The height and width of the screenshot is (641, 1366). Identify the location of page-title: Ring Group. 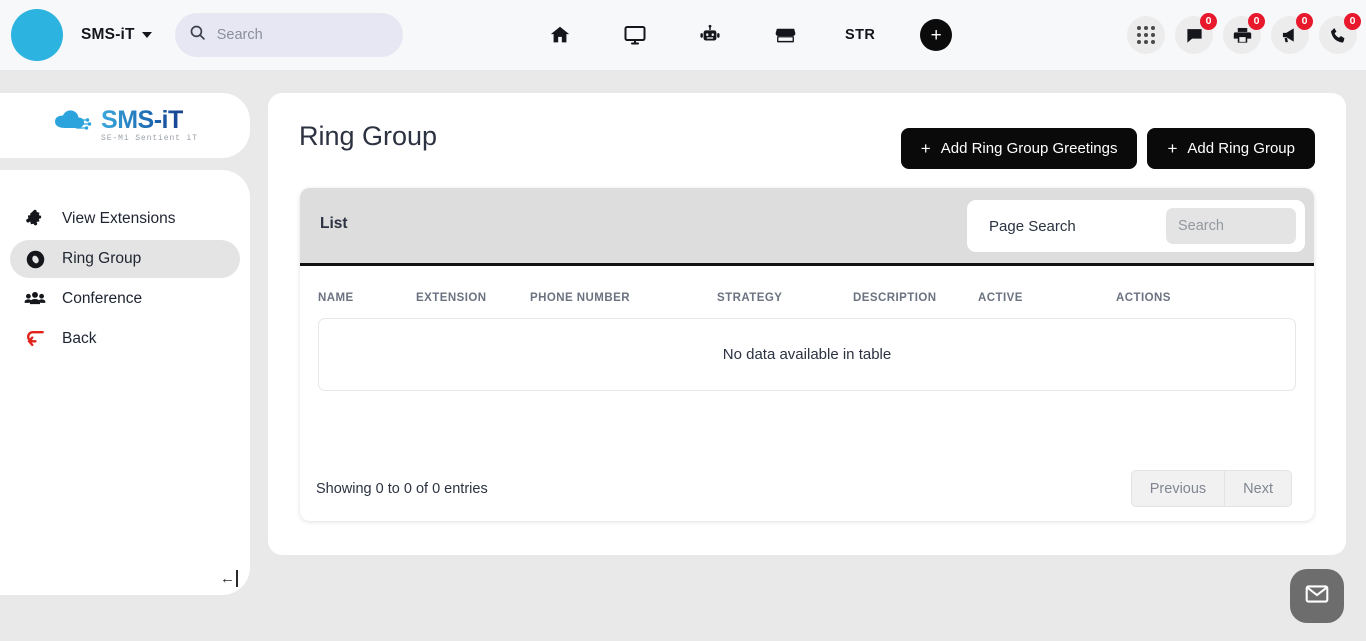
(368, 136).